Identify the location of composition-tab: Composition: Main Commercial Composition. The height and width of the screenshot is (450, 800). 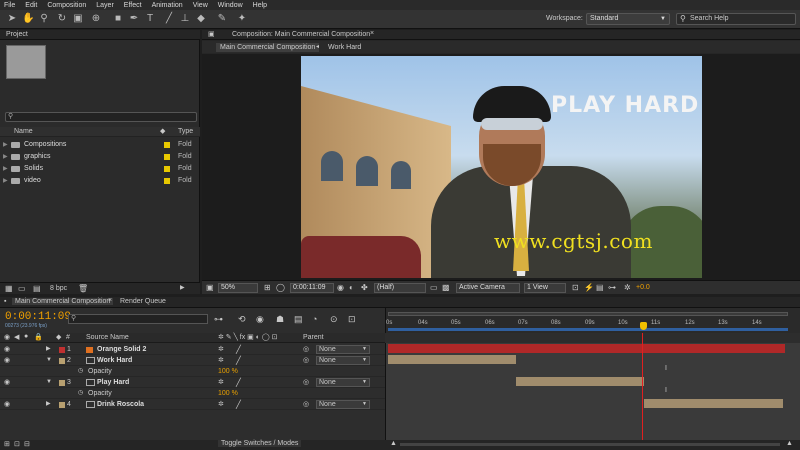
(301, 34).